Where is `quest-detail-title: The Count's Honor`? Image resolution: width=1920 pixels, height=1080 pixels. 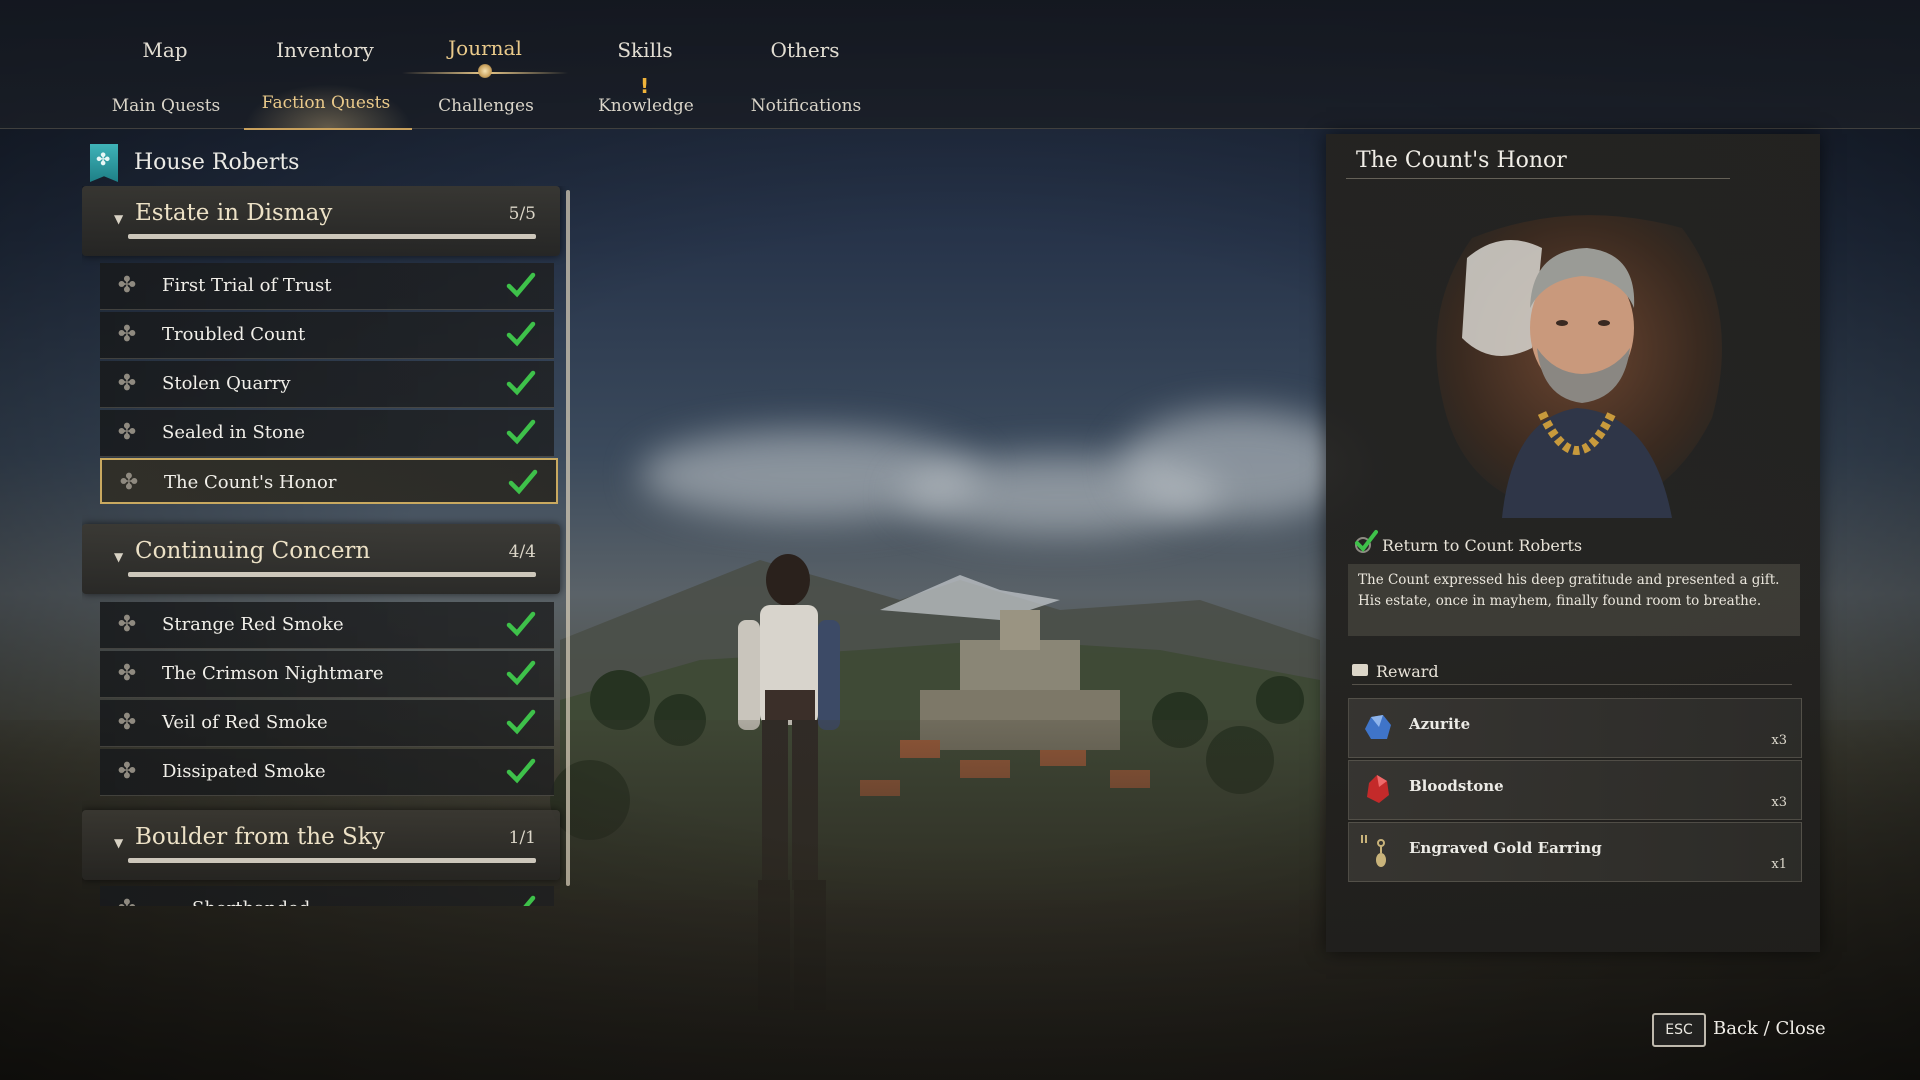 quest-detail-title: The Count's Honor is located at coordinates (1461, 160).